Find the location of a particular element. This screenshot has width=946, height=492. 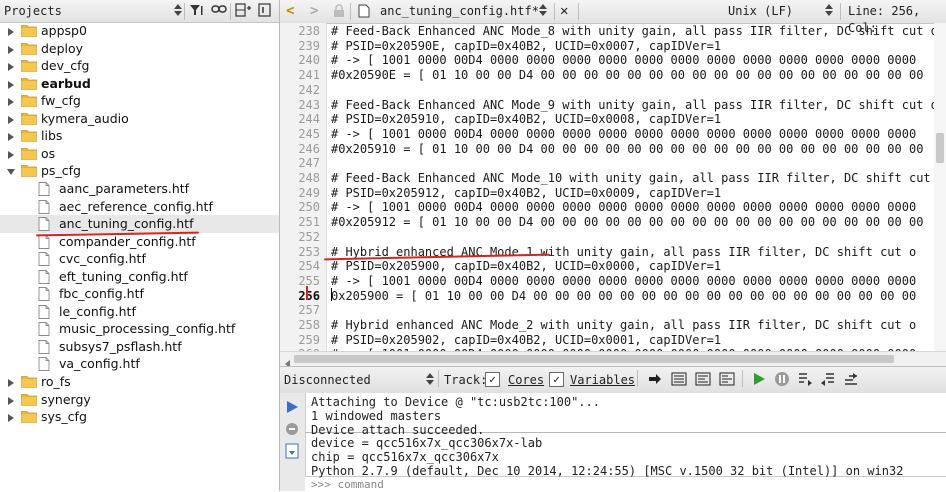

cores-checkbox: ✓ is located at coordinates (492, 379).